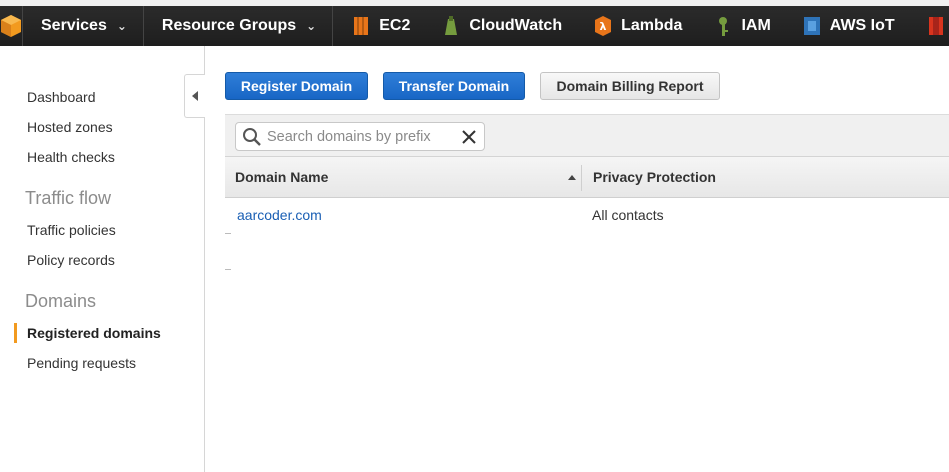 This screenshot has height=472, width=949. What do you see at coordinates (71, 157) in the screenshot?
I see `sidebar-item-health-checks: Health checks` at bounding box center [71, 157].